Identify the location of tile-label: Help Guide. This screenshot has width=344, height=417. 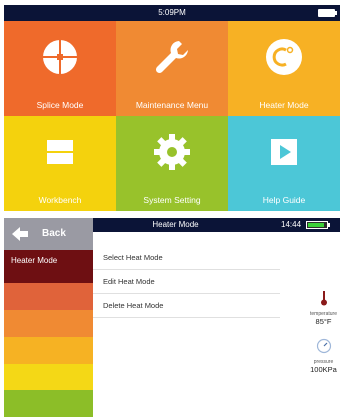
(284, 200).